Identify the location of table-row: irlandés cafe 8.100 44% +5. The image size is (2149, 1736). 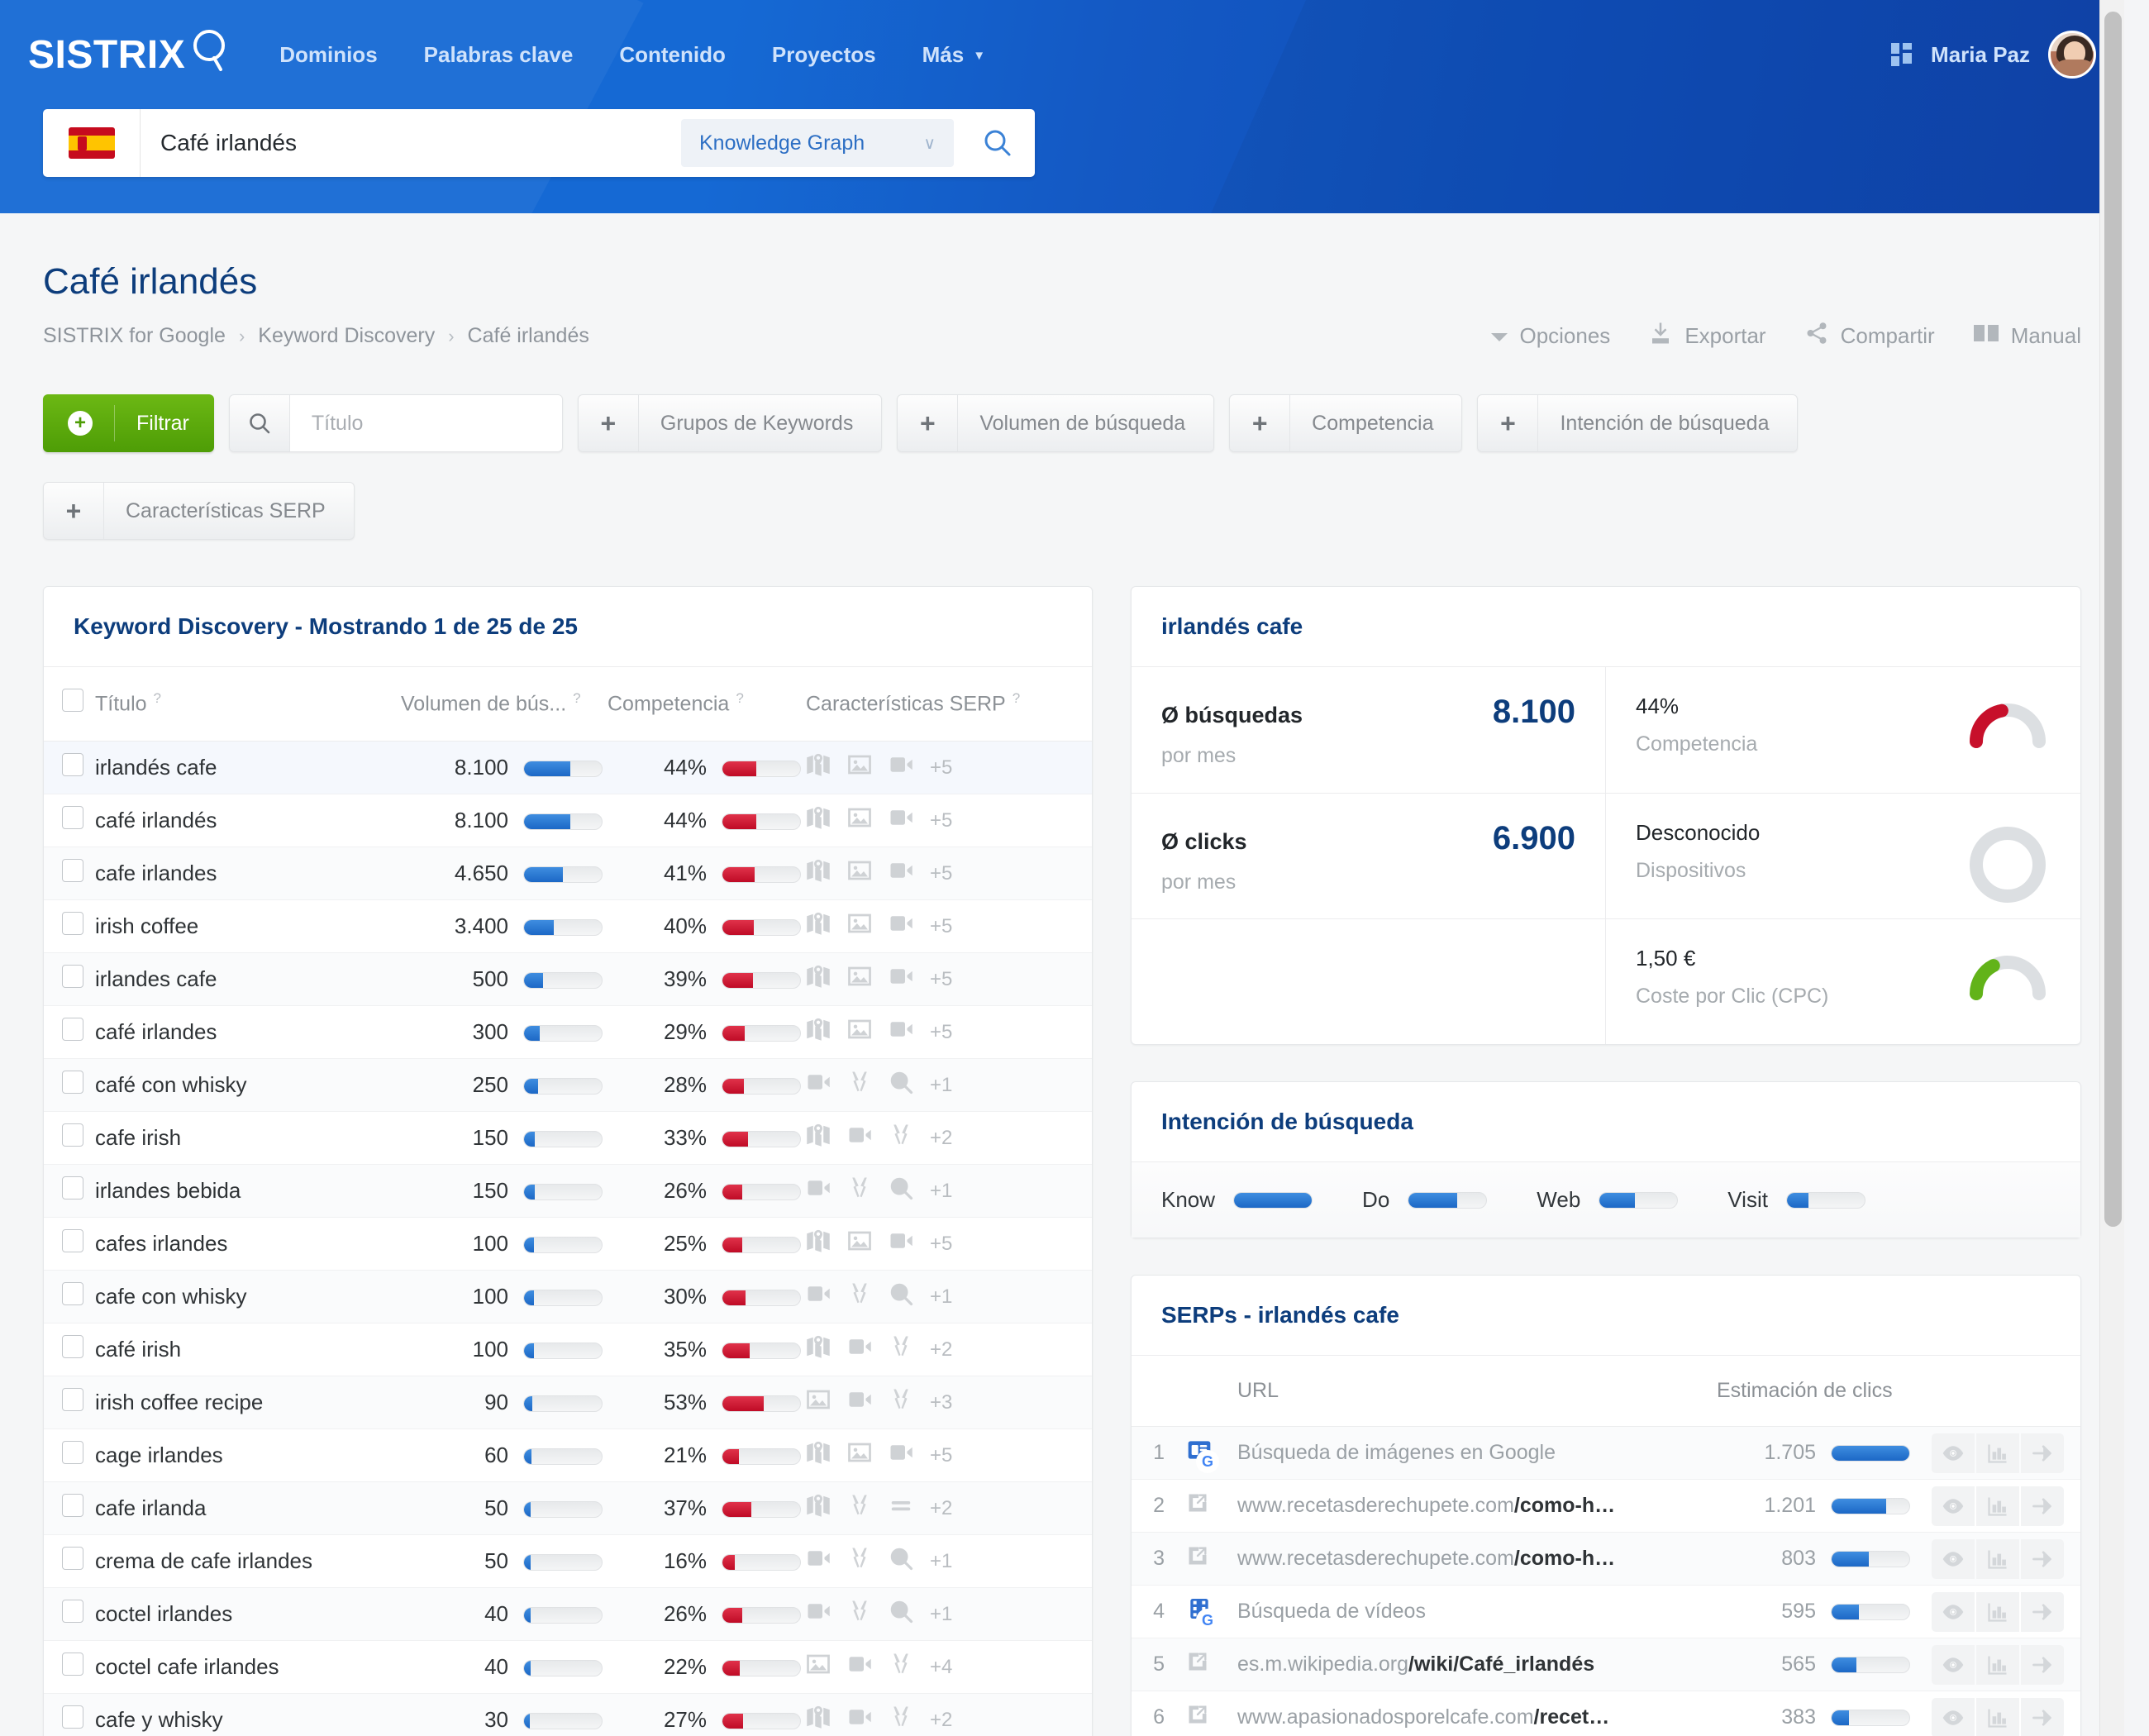
(568, 767).